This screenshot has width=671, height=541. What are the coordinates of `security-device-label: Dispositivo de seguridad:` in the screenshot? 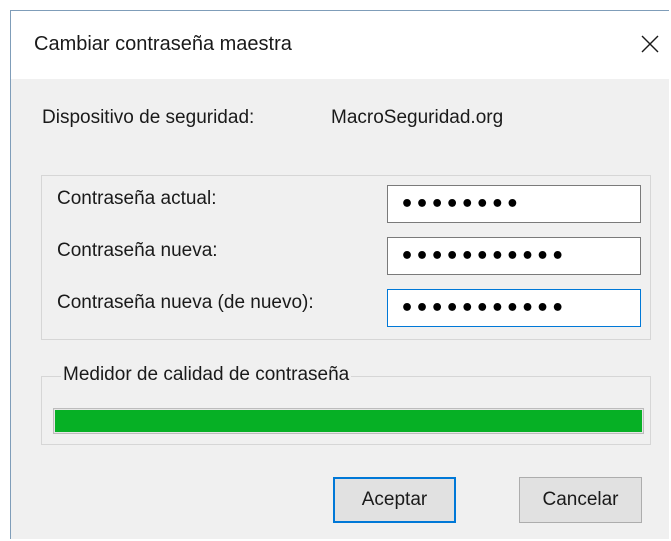 It's located at (148, 117).